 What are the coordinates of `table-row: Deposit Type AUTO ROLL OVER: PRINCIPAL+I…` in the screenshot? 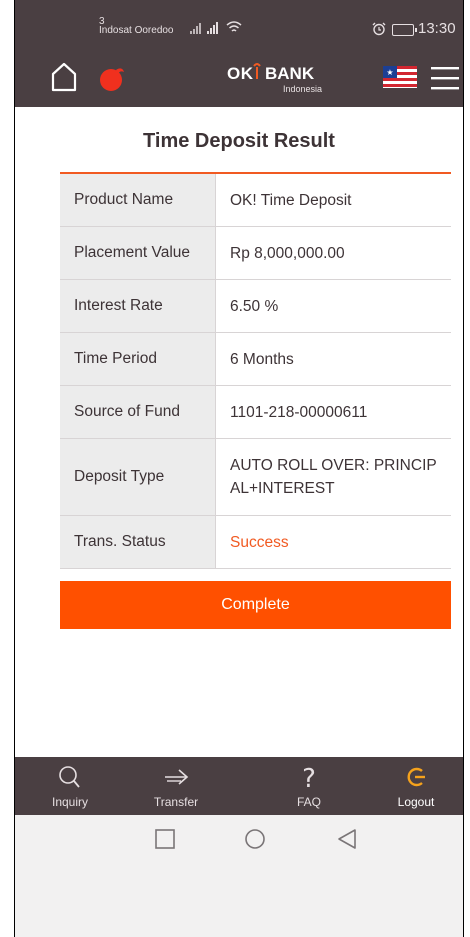 It's located at (255, 477).